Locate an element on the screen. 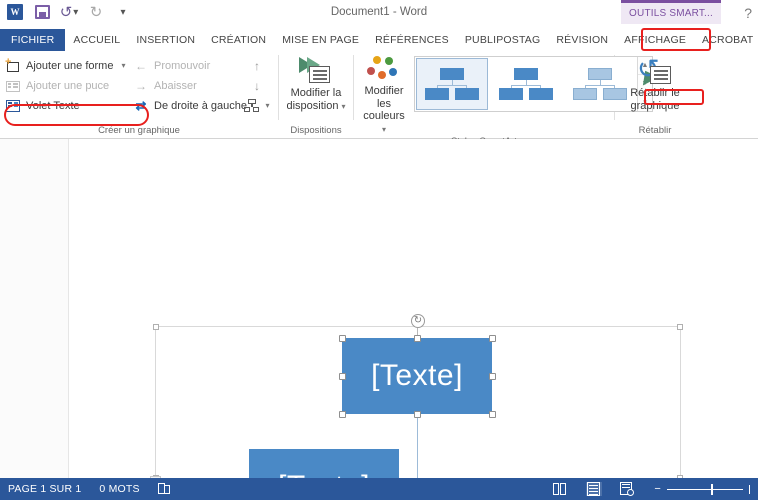  tab-acrobat: ACROBAT is located at coordinates (726, 40).